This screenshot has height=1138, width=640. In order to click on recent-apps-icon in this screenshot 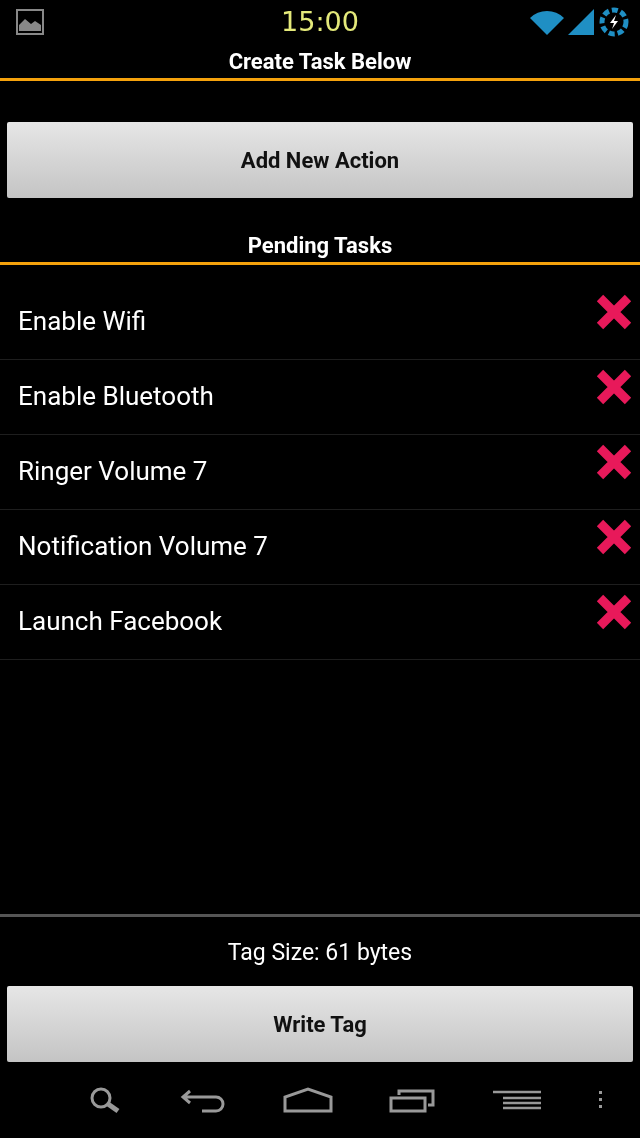, I will do `click(413, 1100)`.